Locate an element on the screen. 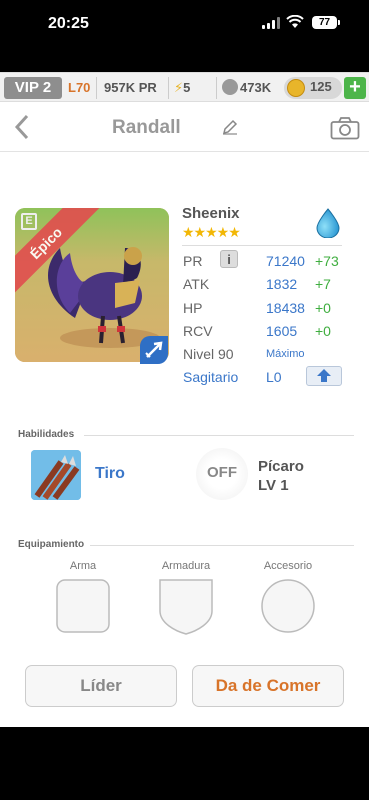 The image size is (369, 800). energy-value: ⚡5 is located at coordinates (182, 87).